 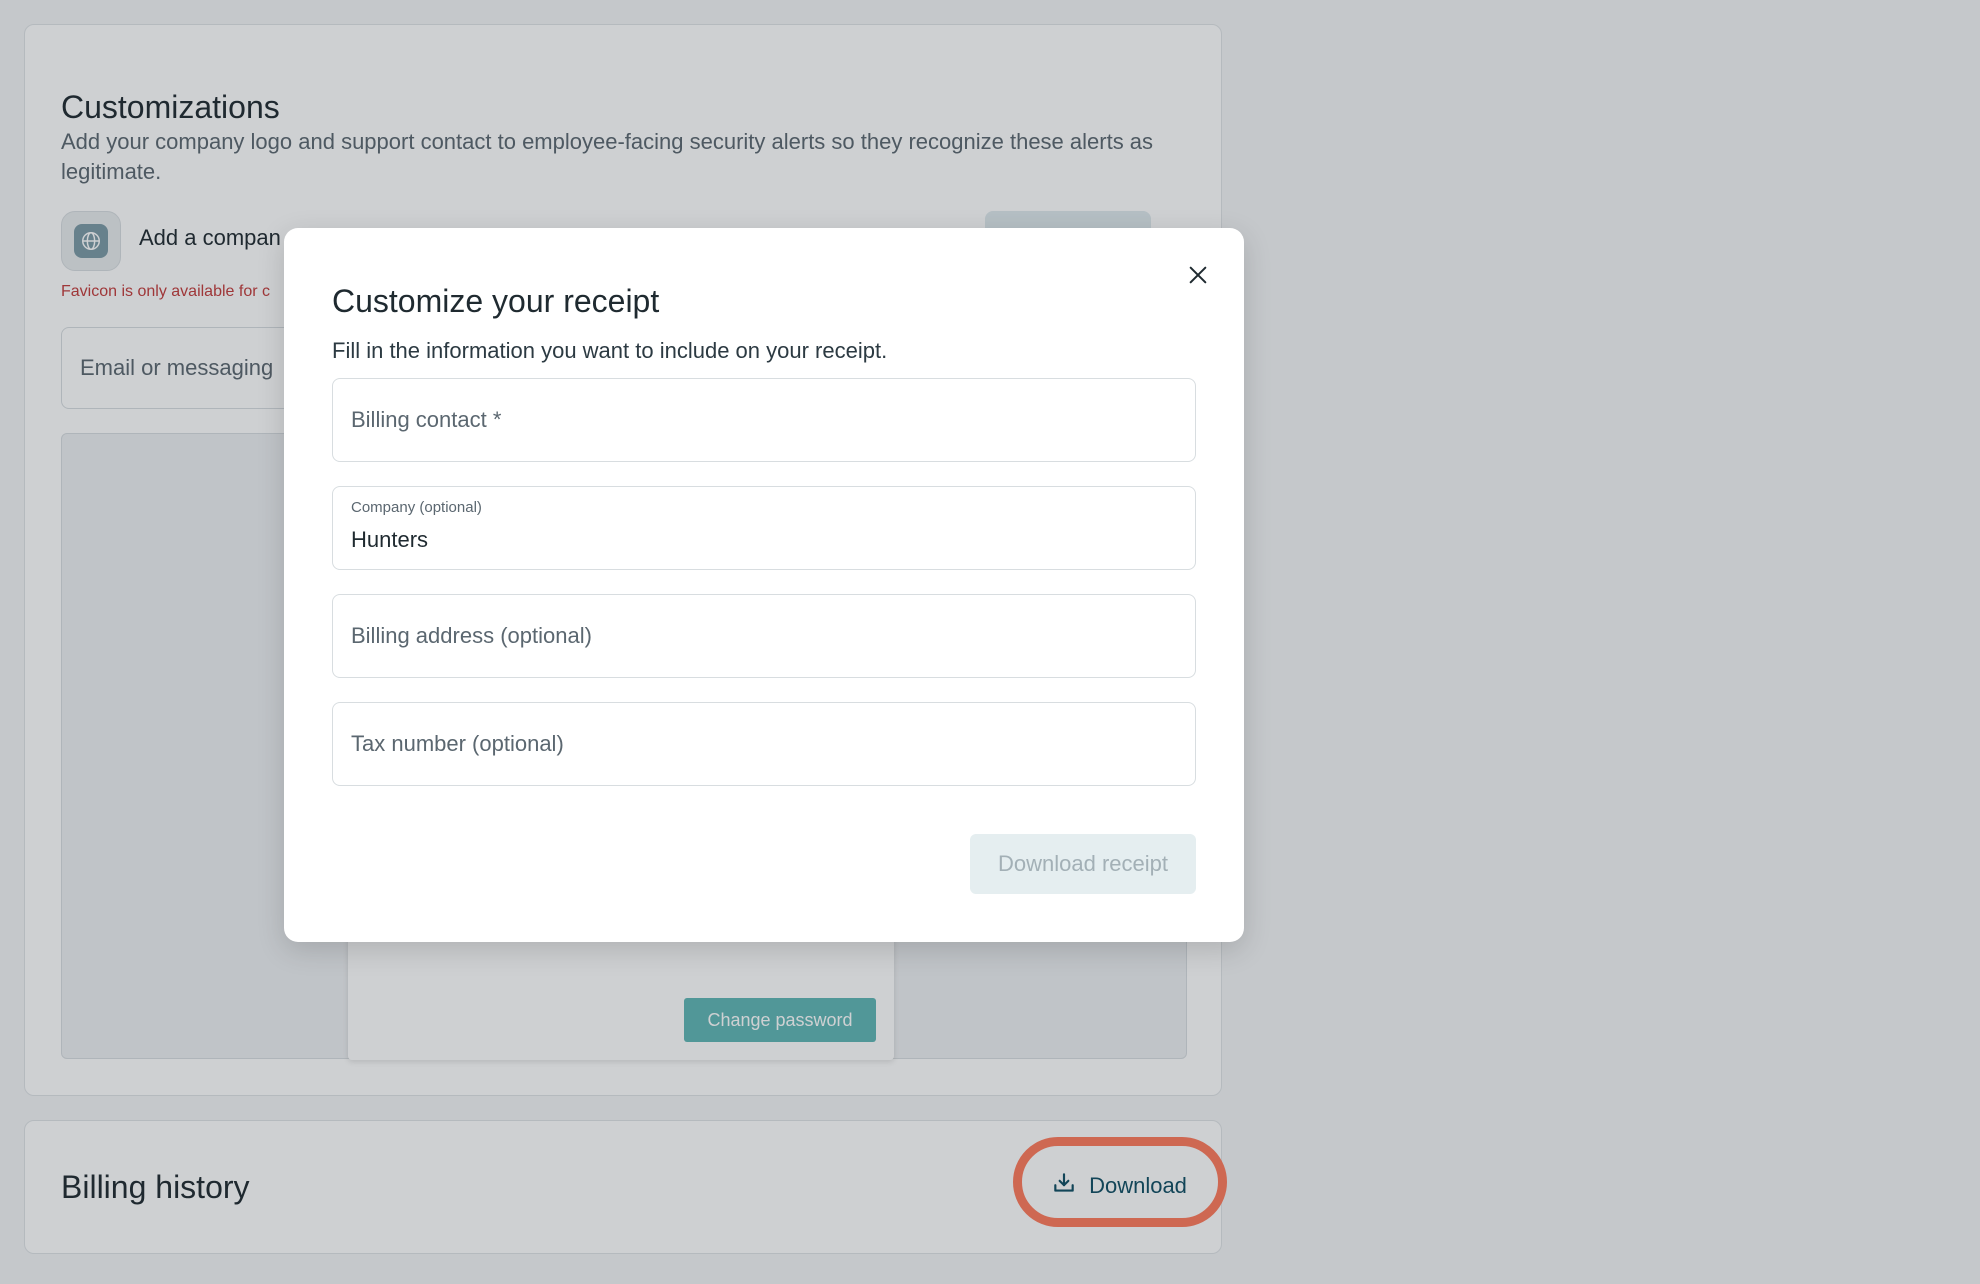 I want to click on tax-number-placeholder: Tax number (optional), so click(x=457, y=743).